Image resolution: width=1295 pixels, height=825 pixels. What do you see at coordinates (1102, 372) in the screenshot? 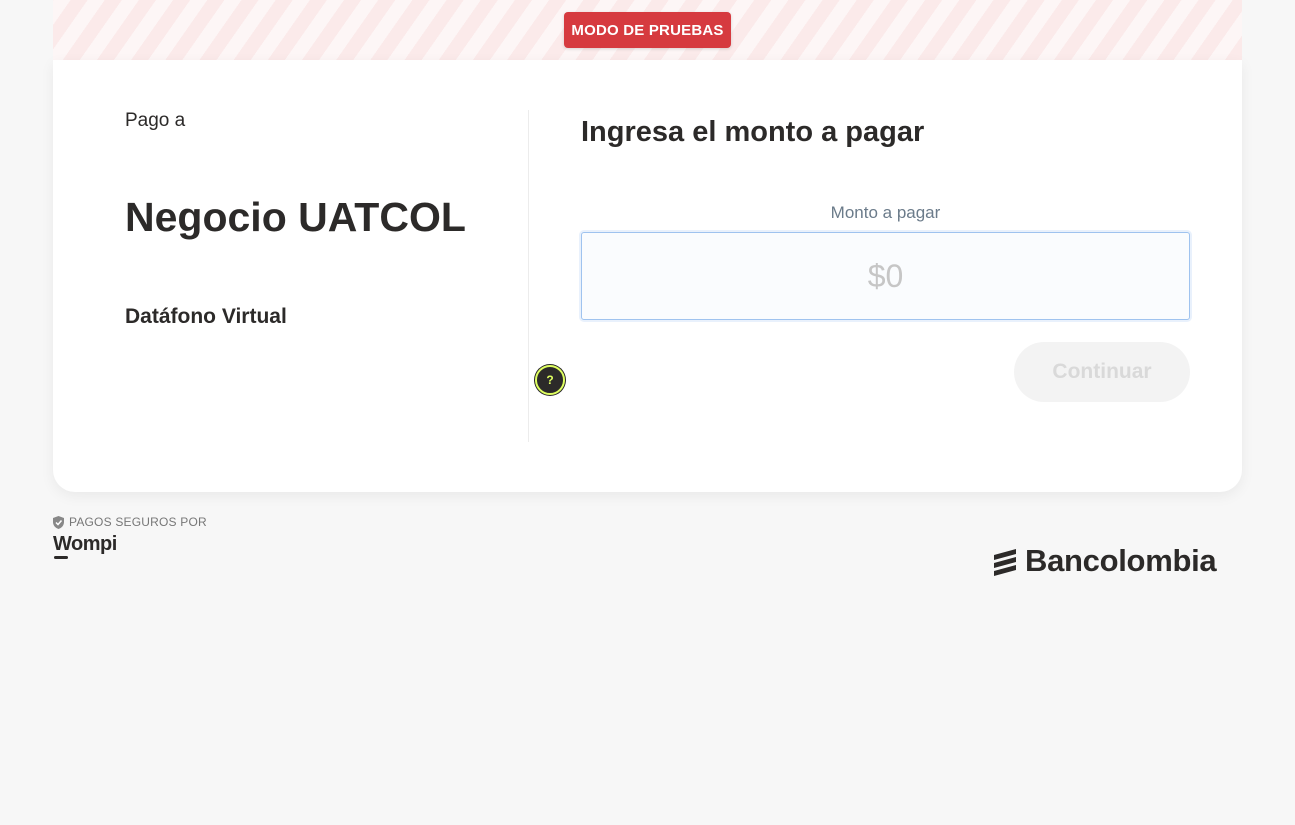
I see `continue-button: Continuar` at bounding box center [1102, 372].